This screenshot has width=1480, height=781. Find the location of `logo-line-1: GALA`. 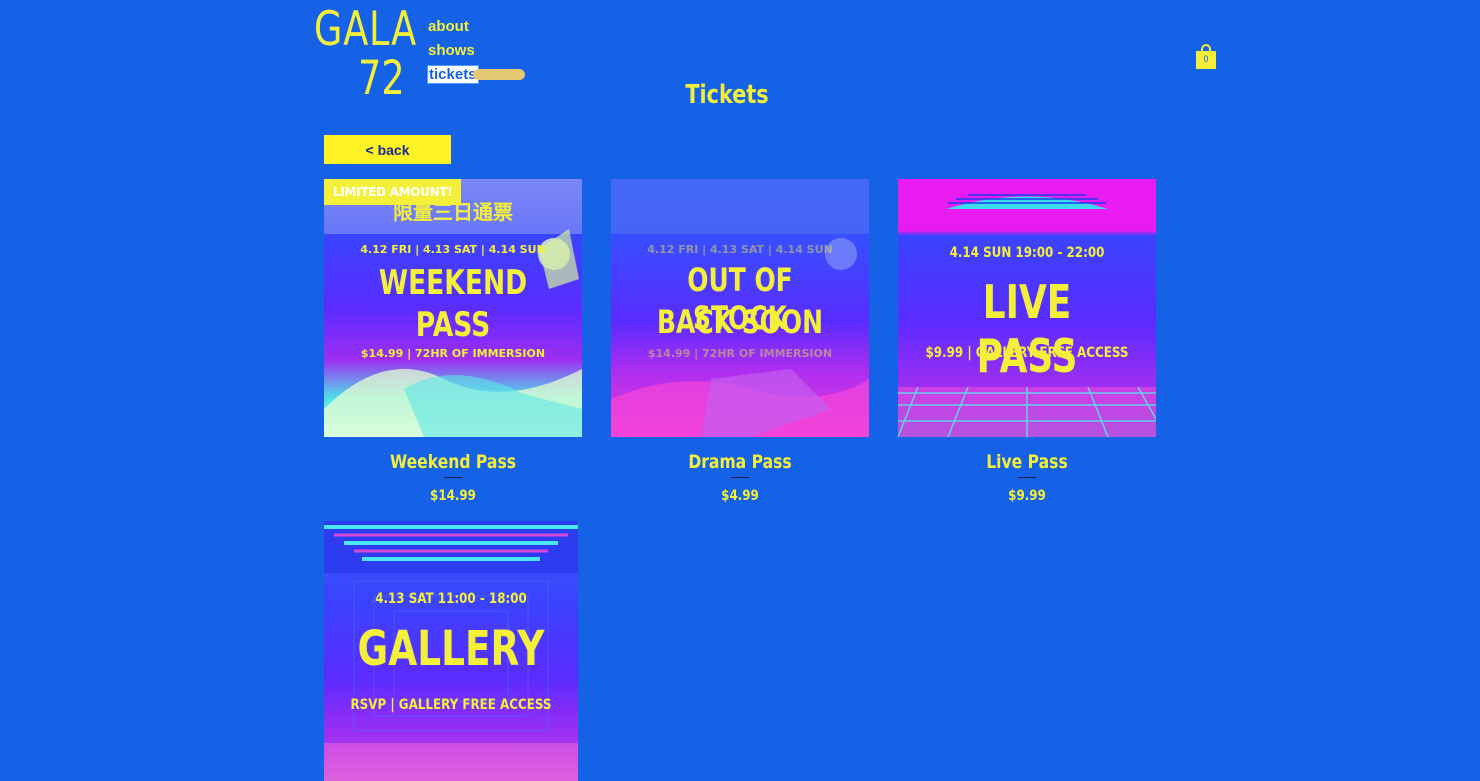

logo-line-1: GALA is located at coordinates (365, 29).